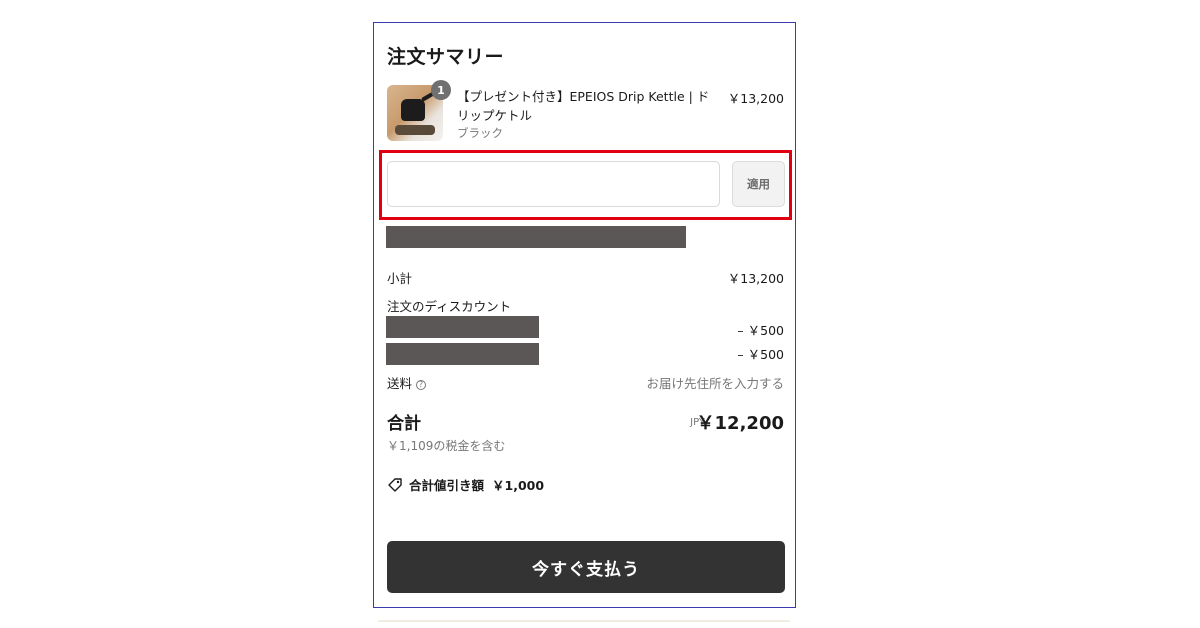  I want to click on product-name: 【プレゼント付き】EPEIOS Drip Kettle | ドリップケトル, so click(583, 106).